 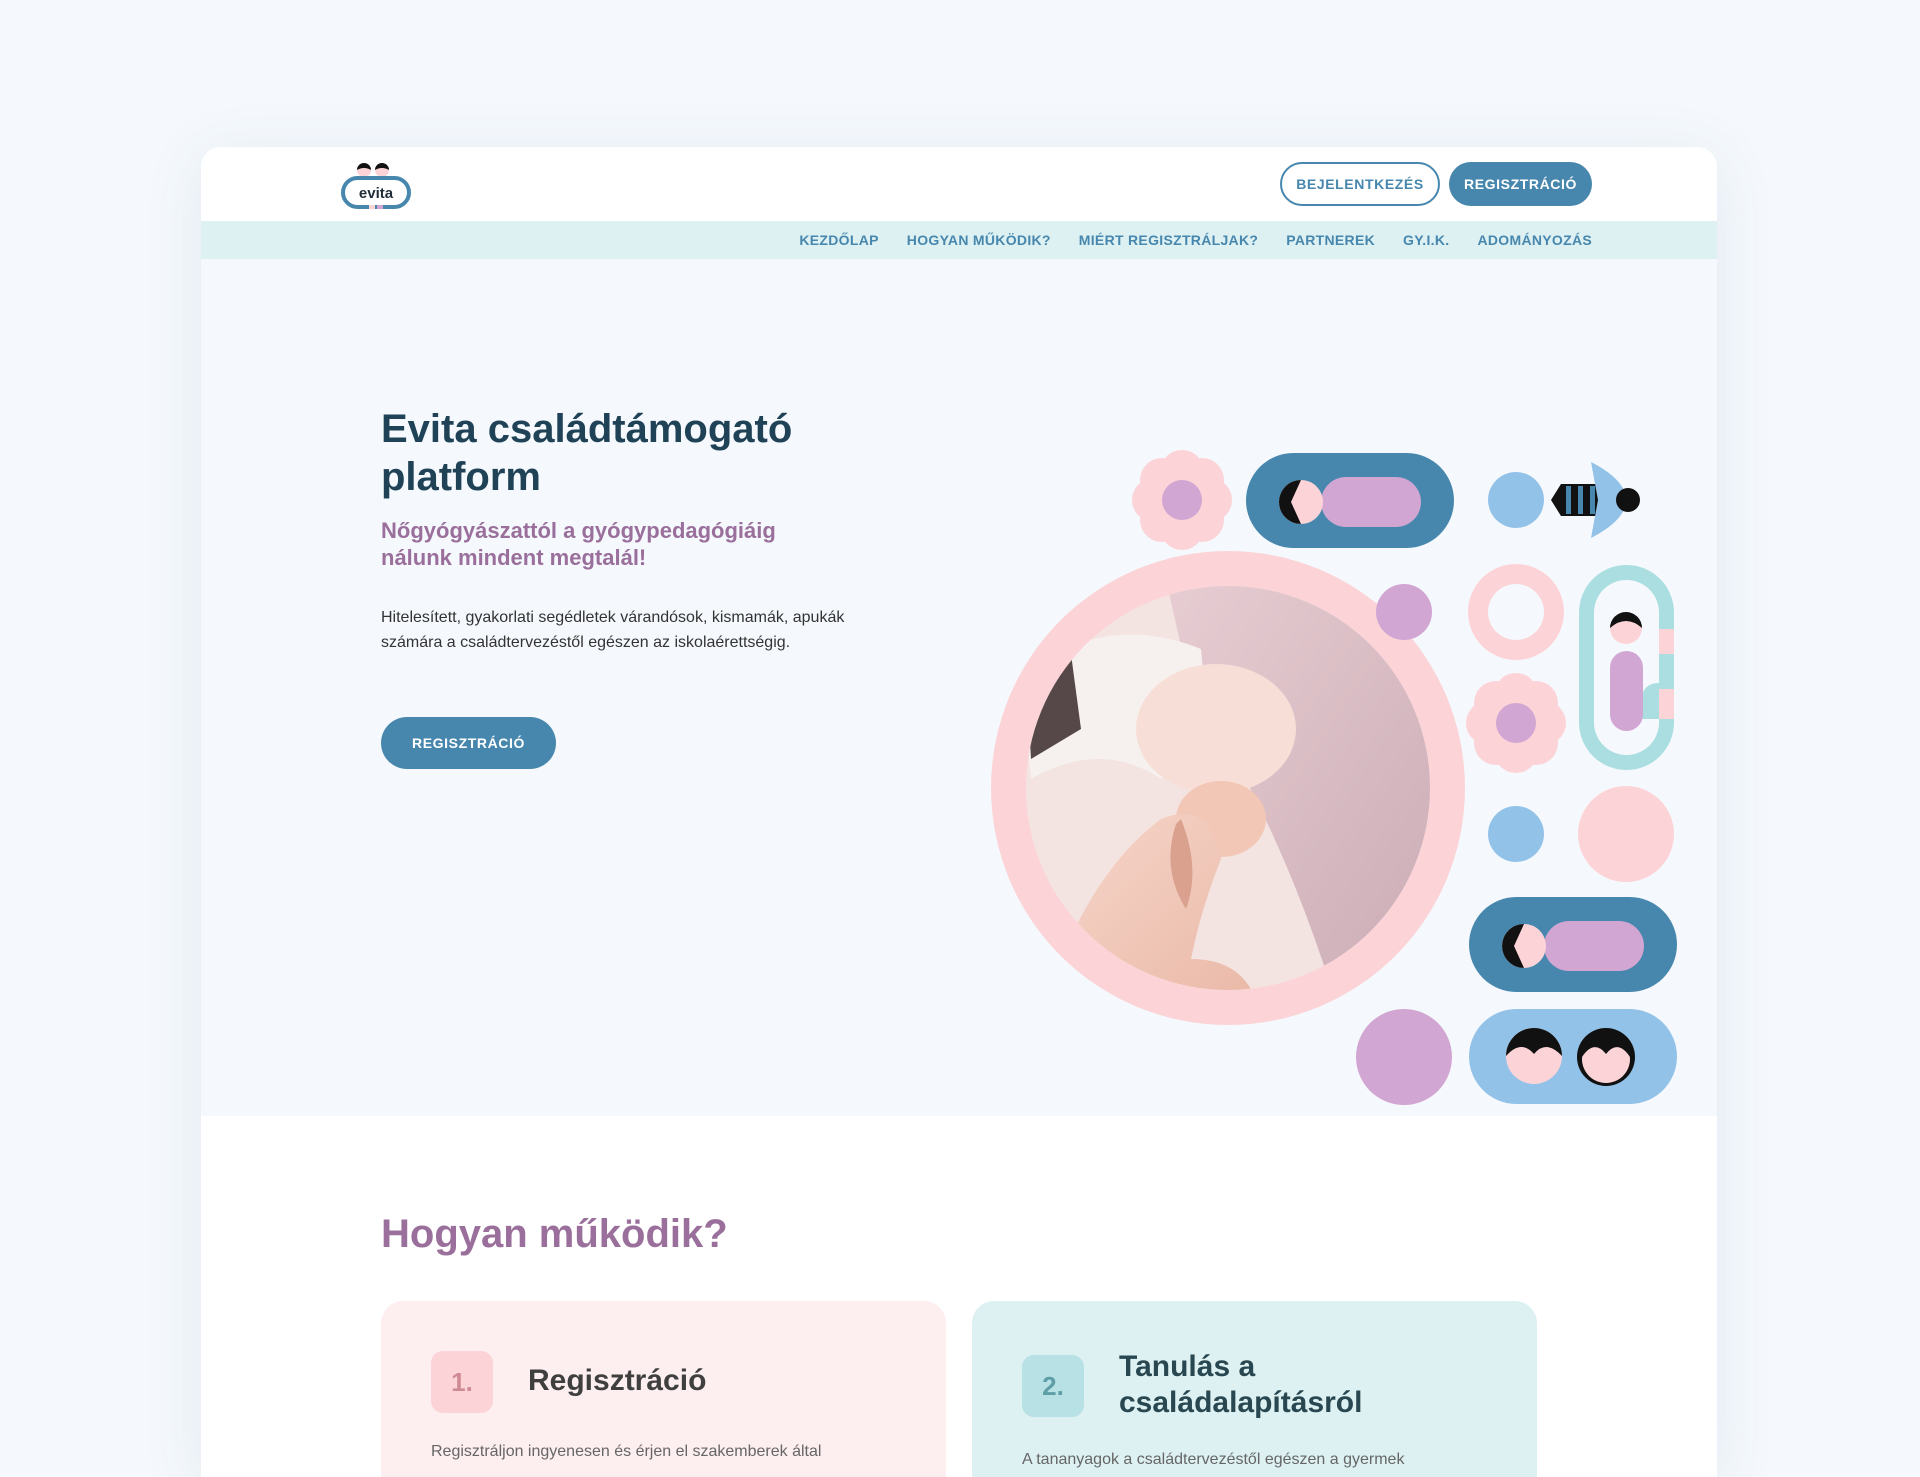 I want to click on hero-title: Evita családtámogató platform, so click(x=587, y=453).